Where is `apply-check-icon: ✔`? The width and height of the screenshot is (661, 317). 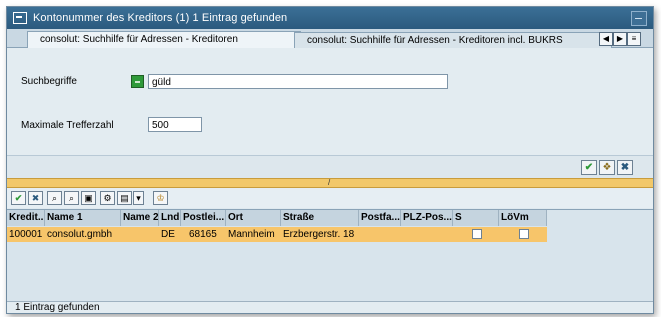
apply-check-icon: ✔ is located at coordinates (18, 198).